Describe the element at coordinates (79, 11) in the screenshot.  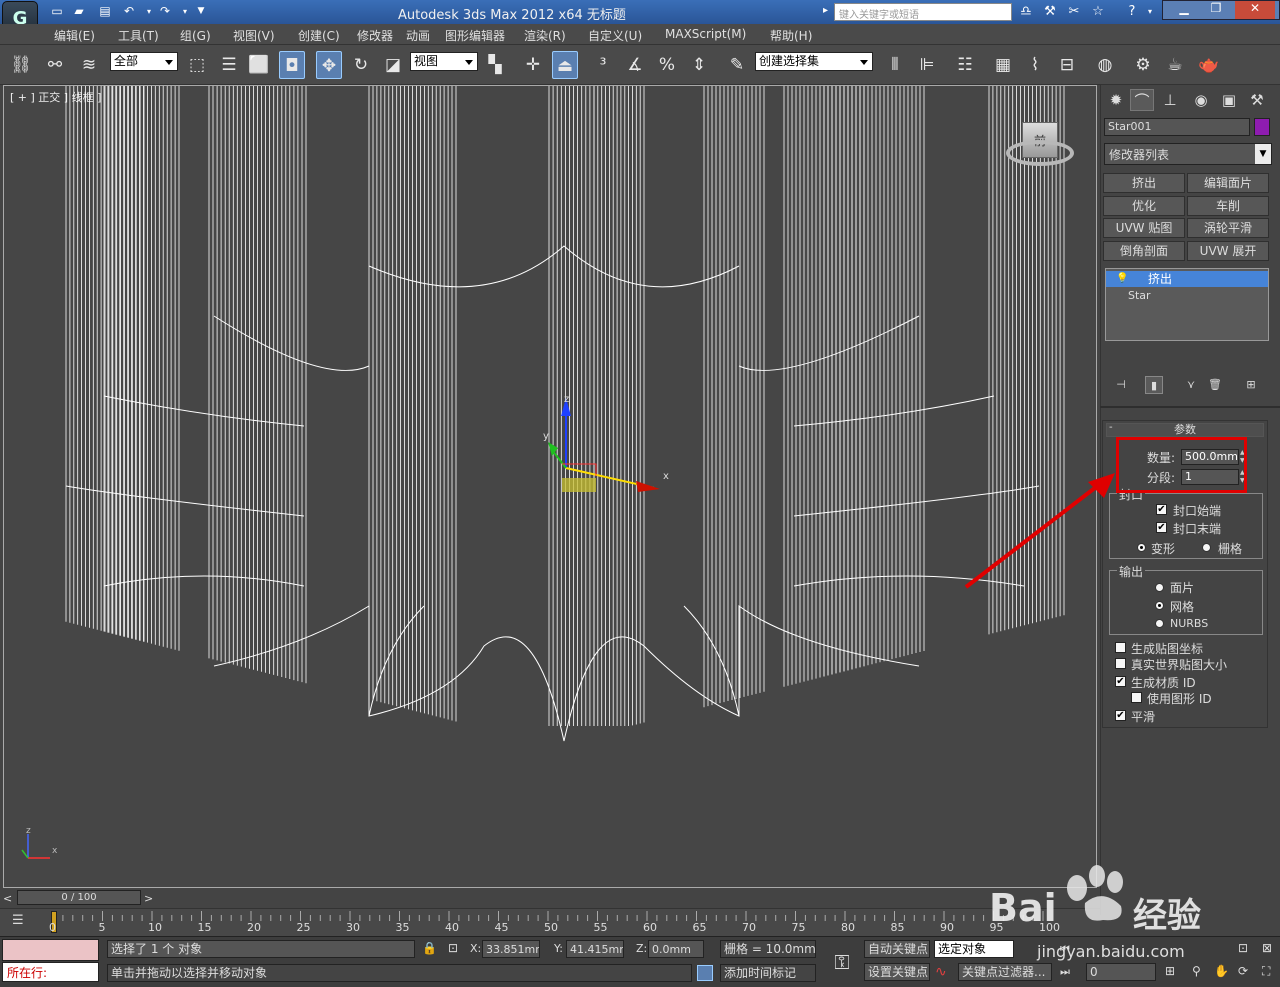
I see `open-file-icon: ▰` at that location.